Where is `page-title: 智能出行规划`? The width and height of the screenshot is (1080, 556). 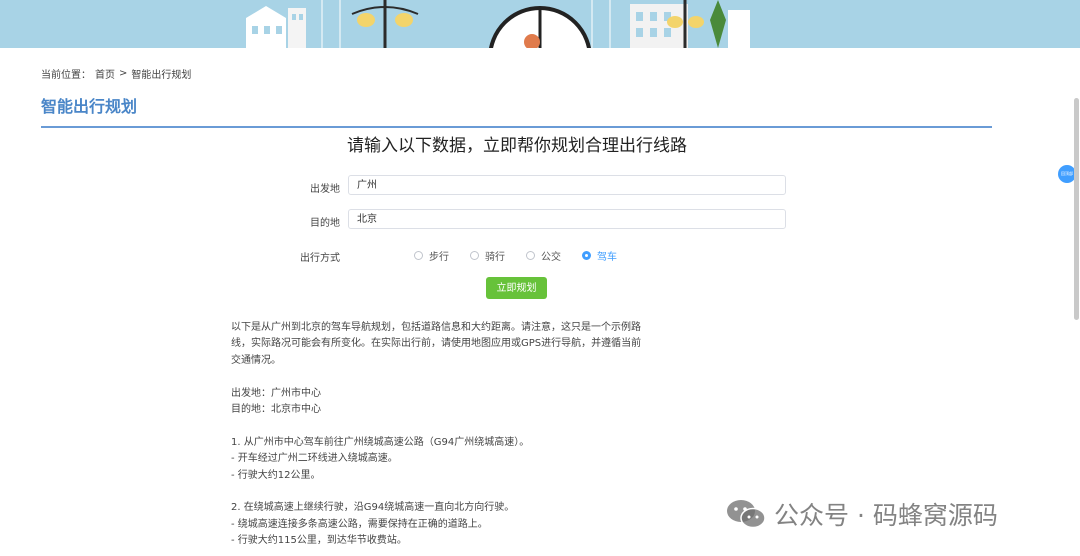 page-title: 智能出行规划 is located at coordinates (89, 106).